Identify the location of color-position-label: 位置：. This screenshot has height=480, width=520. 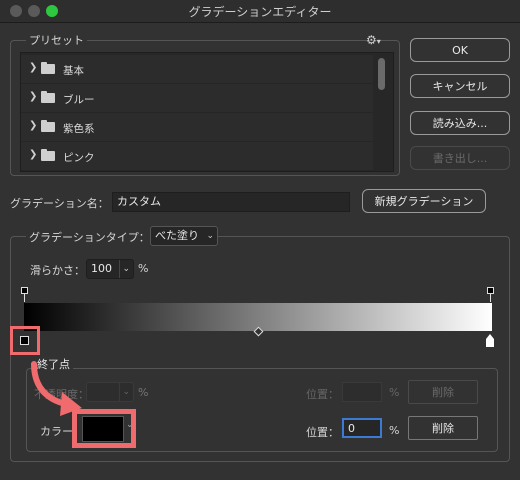
(322, 432).